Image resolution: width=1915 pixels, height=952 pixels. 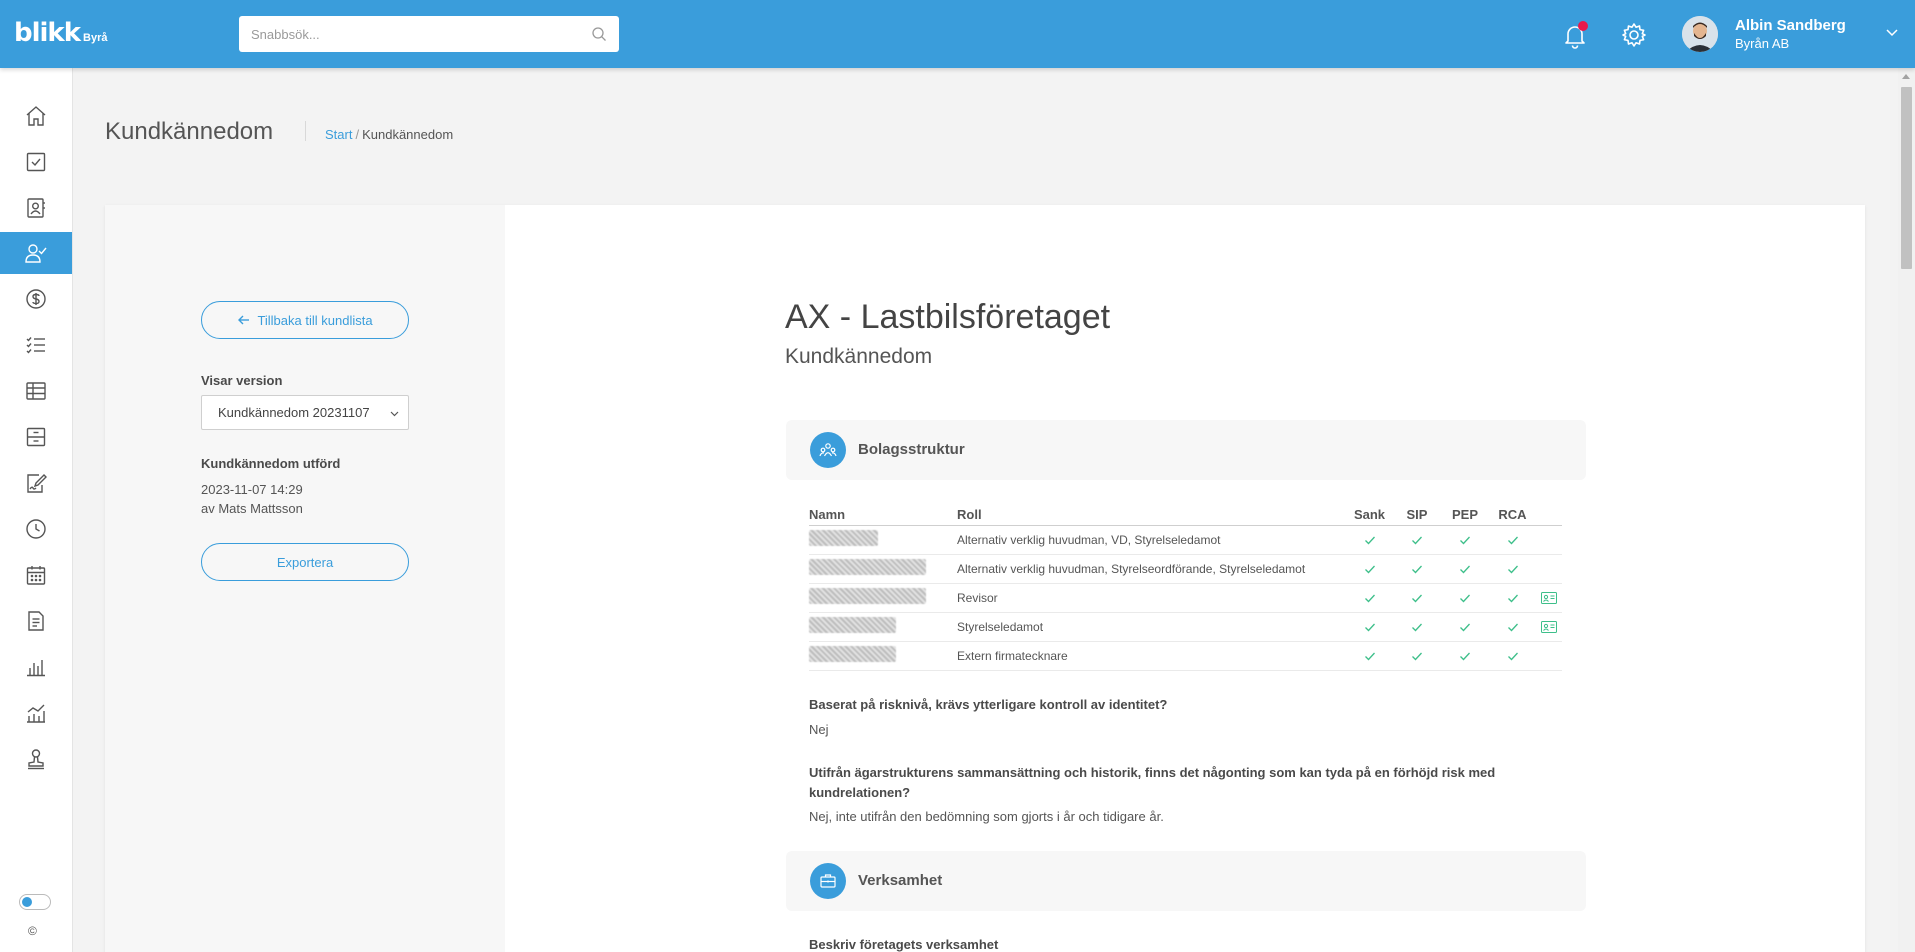 I want to click on sidebar-item-tables, so click(x=36, y=391).